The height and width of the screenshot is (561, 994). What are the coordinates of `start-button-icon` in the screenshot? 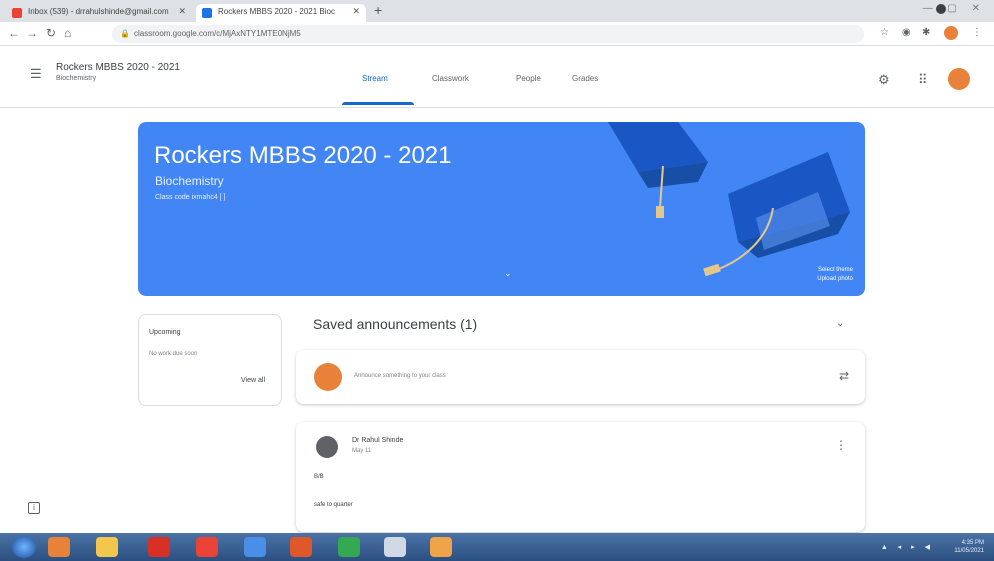 It's located at (24, 547).